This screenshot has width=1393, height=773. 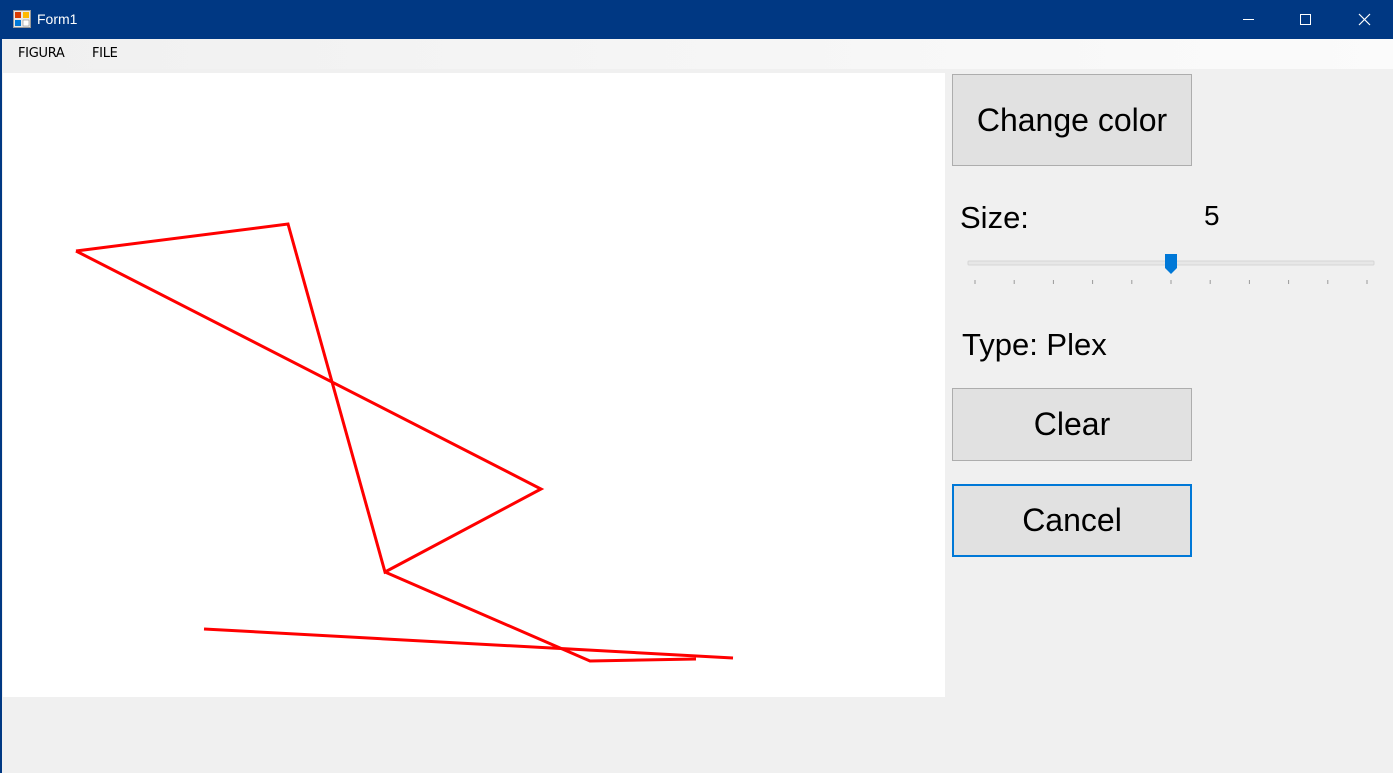 I want to click on menu-bar: FIGURA FILE, so click(x=696, y=54).